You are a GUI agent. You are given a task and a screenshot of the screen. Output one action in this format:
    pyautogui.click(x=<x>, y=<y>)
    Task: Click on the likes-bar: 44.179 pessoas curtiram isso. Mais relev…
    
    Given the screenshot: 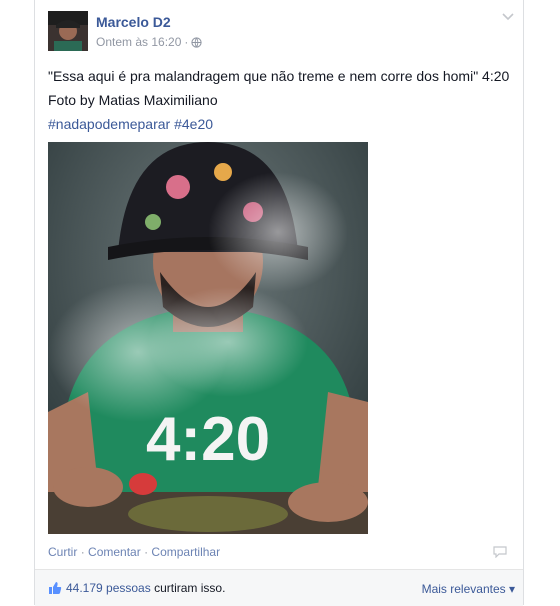 What is the action you would take?
    pyautogui.click(x=279, y=587)
    